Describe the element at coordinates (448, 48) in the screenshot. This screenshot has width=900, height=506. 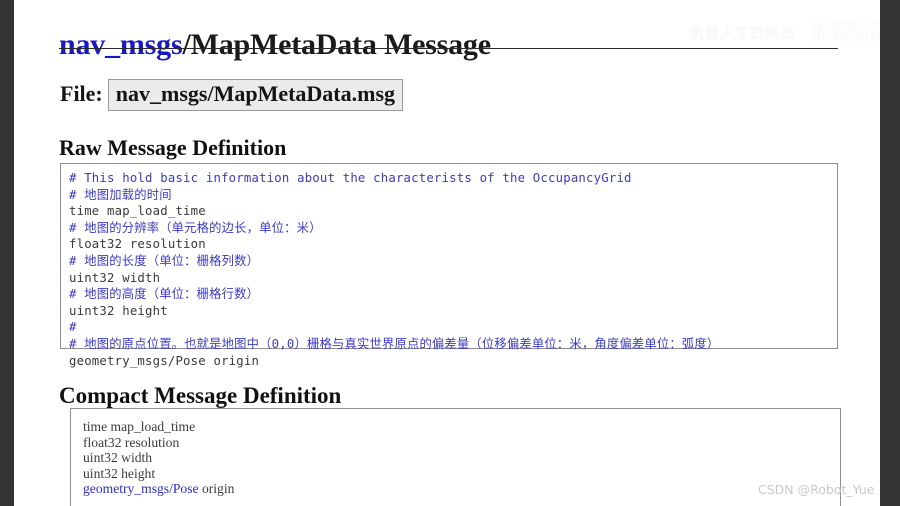
I see `title-divider` at that location.